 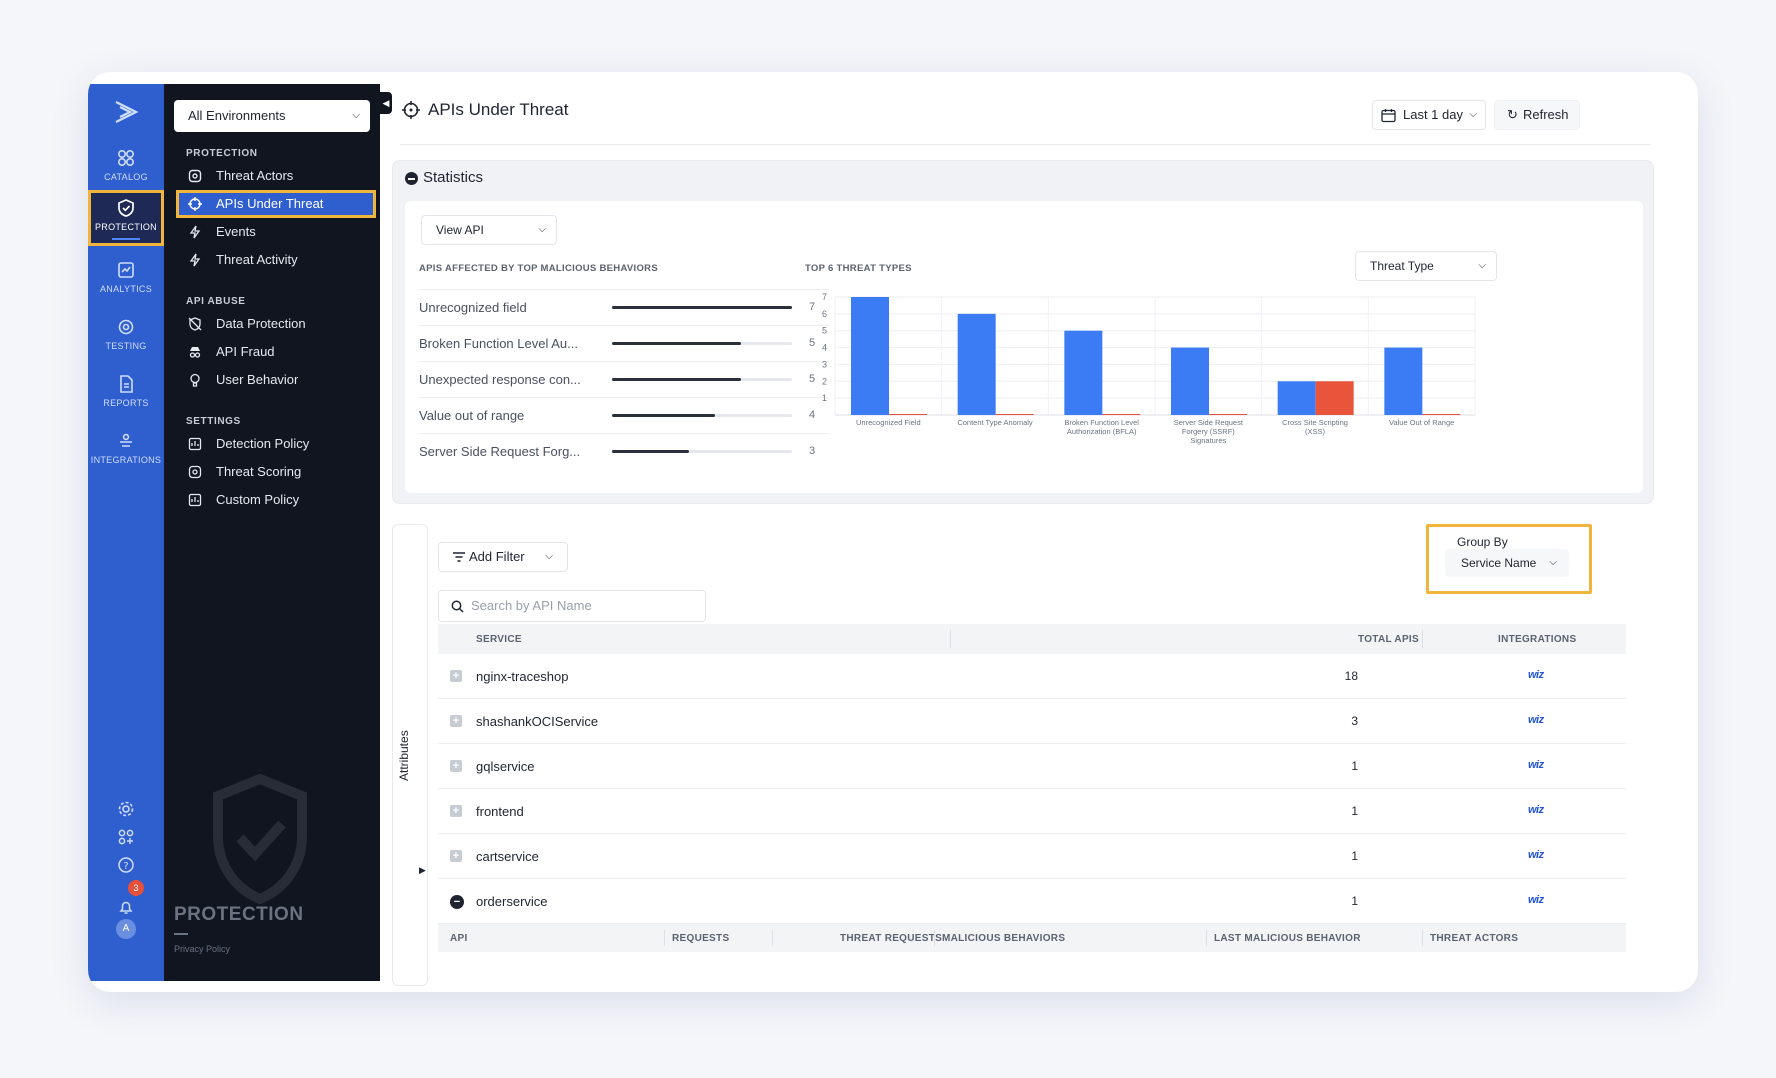 I want to click on column-threat-requests: THREAT REQUESTS, so click(x=891, y=938).